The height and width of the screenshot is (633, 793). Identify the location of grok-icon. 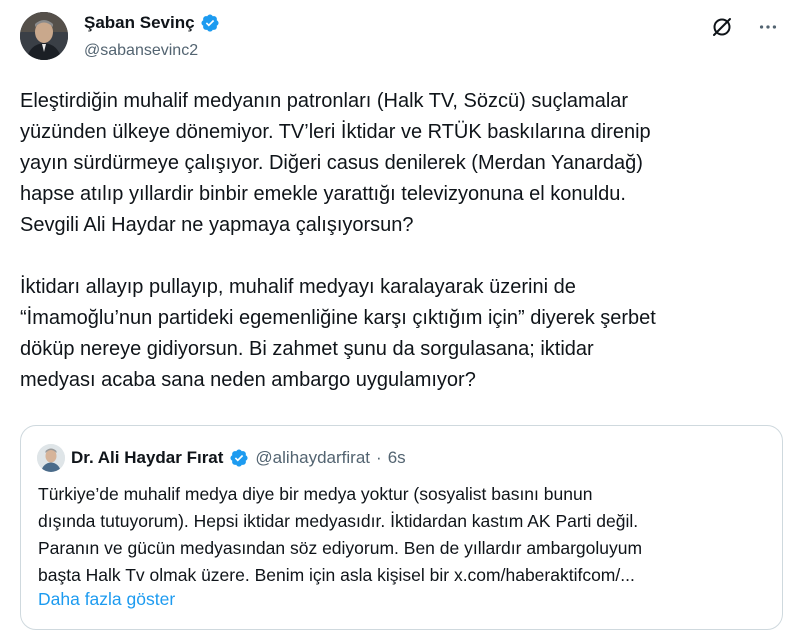
(722, 27).